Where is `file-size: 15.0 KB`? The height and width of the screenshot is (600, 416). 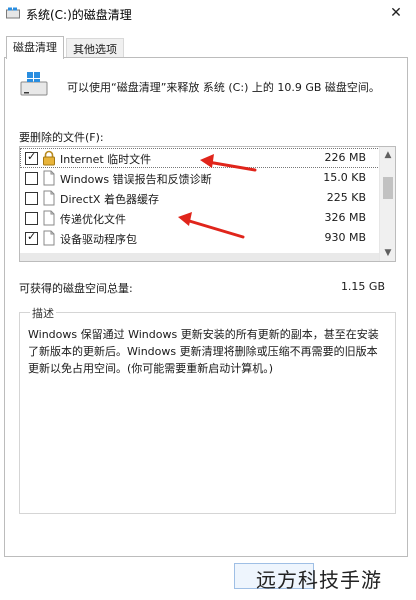
file-size: 15.0 KB is located at coordinates (344, 177).